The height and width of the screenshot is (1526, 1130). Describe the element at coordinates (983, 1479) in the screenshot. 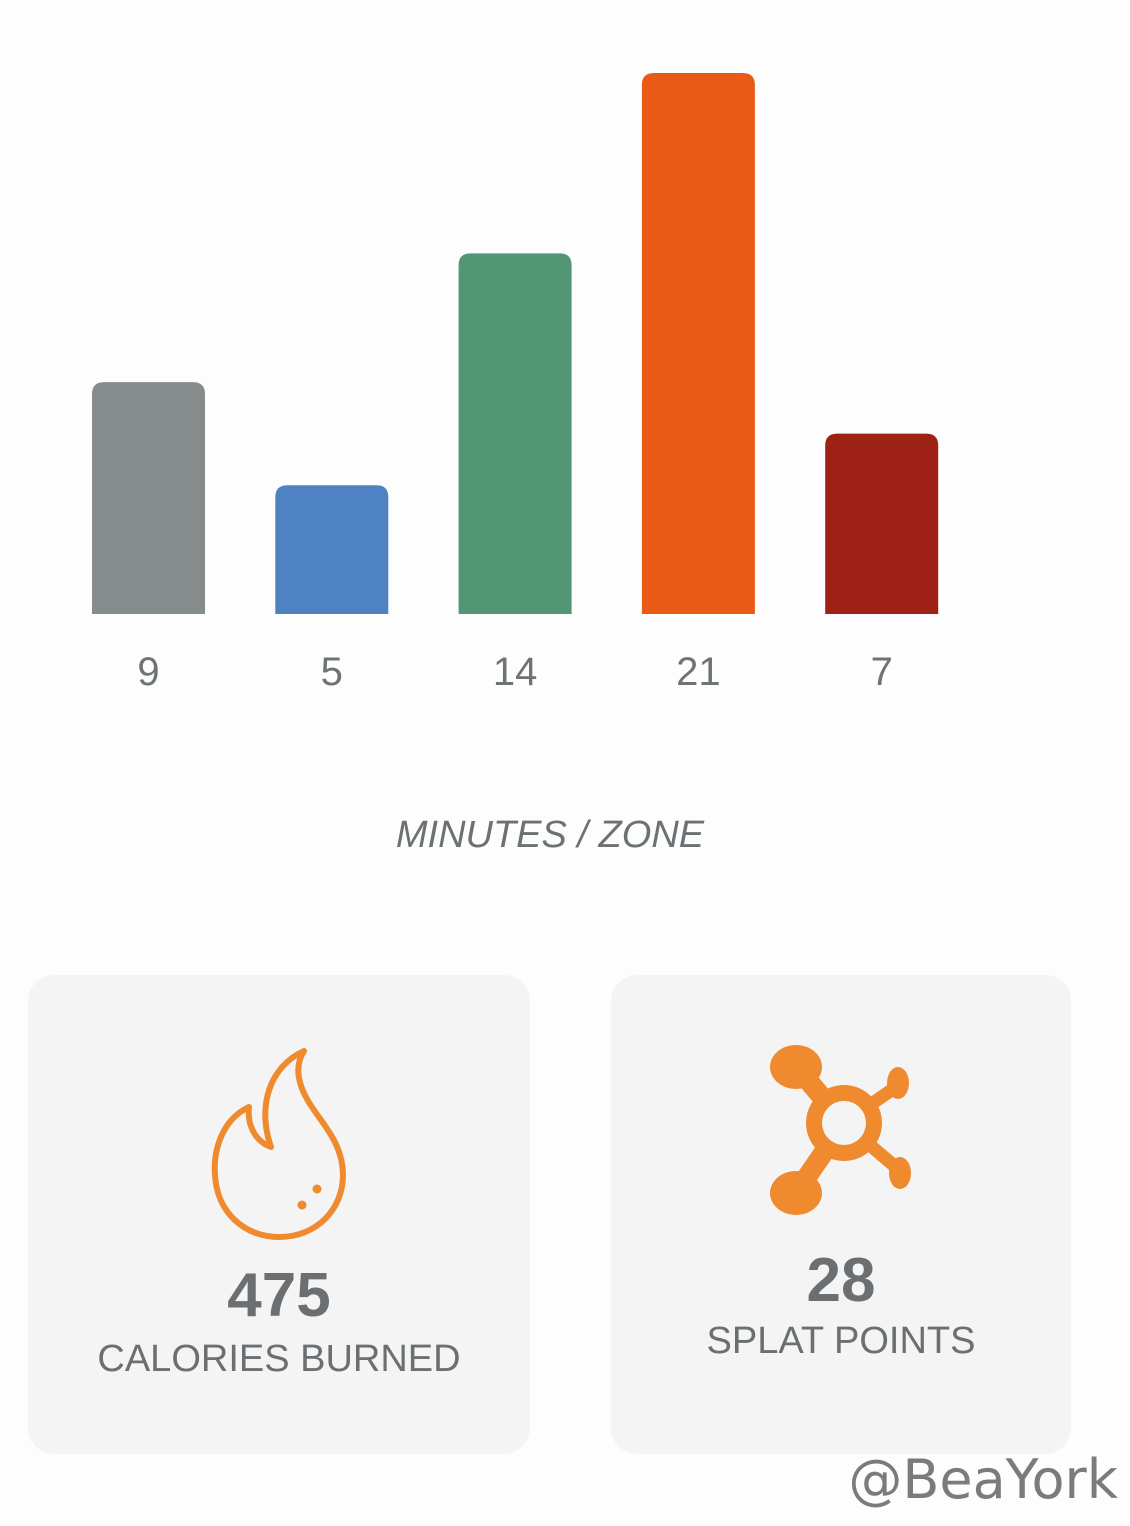

I see `watermark: @BeaYork` at that location.